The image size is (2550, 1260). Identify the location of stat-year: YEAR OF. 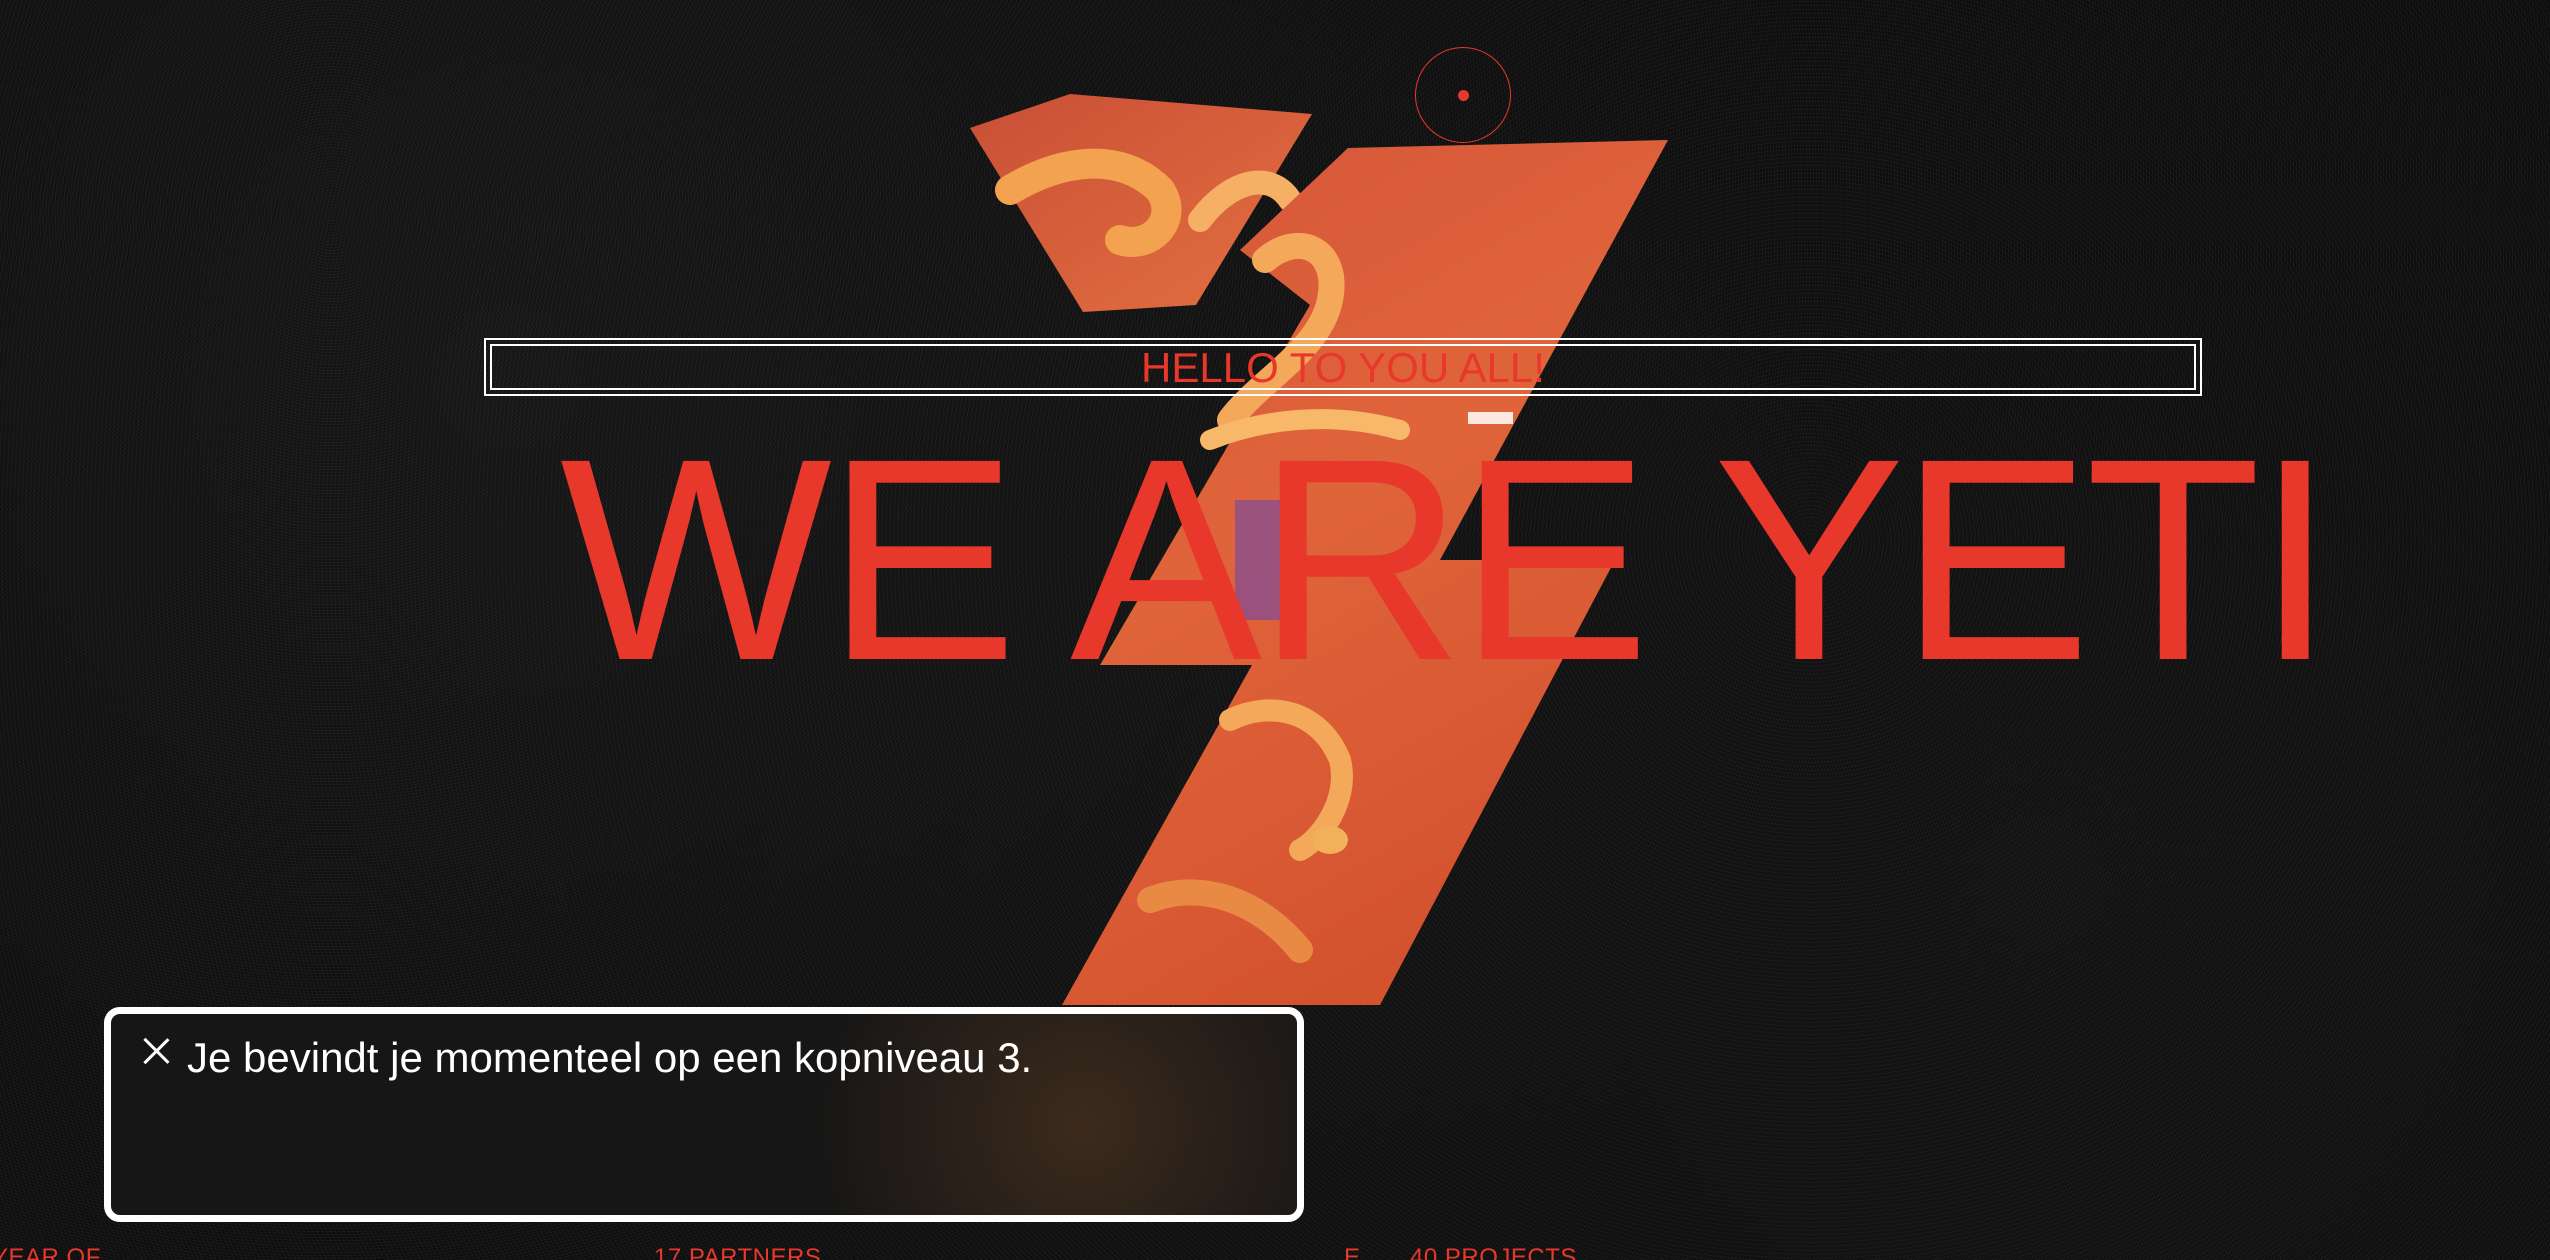
(50, 1252).